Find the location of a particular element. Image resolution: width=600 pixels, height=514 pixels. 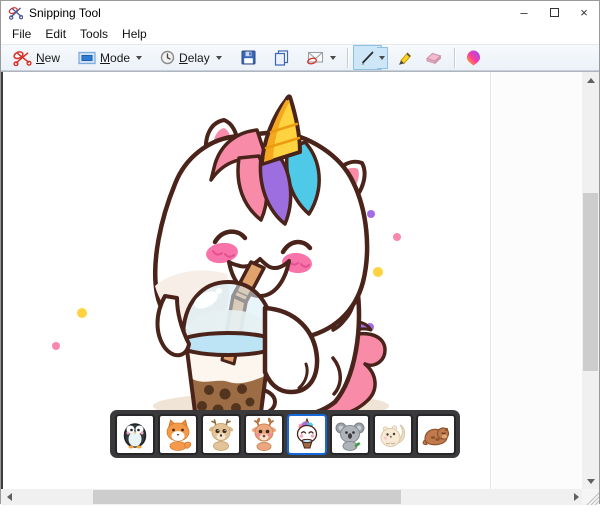

mode-button: Mode is located at coordinates (110, 58).